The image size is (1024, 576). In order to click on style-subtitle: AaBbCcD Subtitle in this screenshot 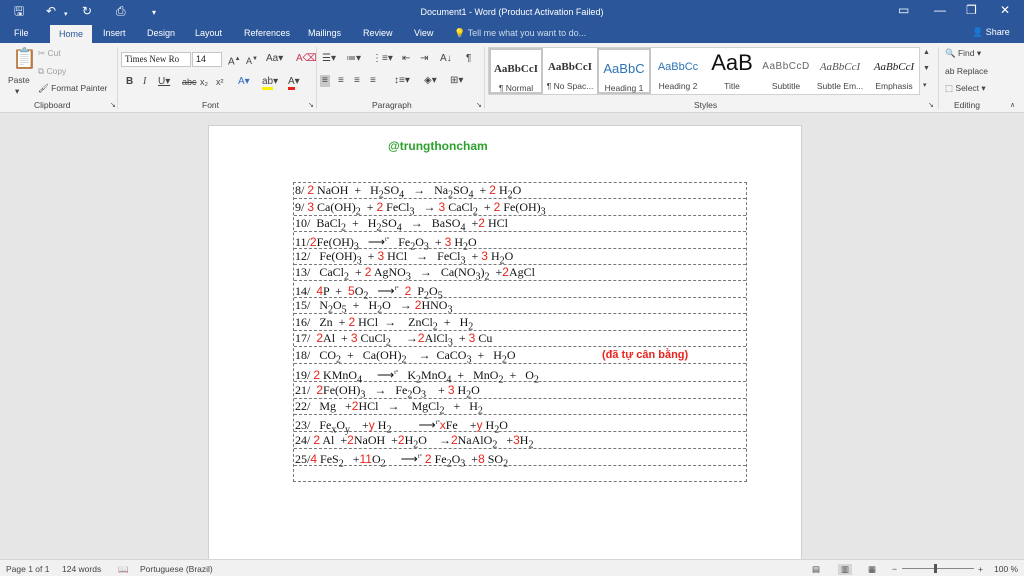, I will do `click(786, 71)`.